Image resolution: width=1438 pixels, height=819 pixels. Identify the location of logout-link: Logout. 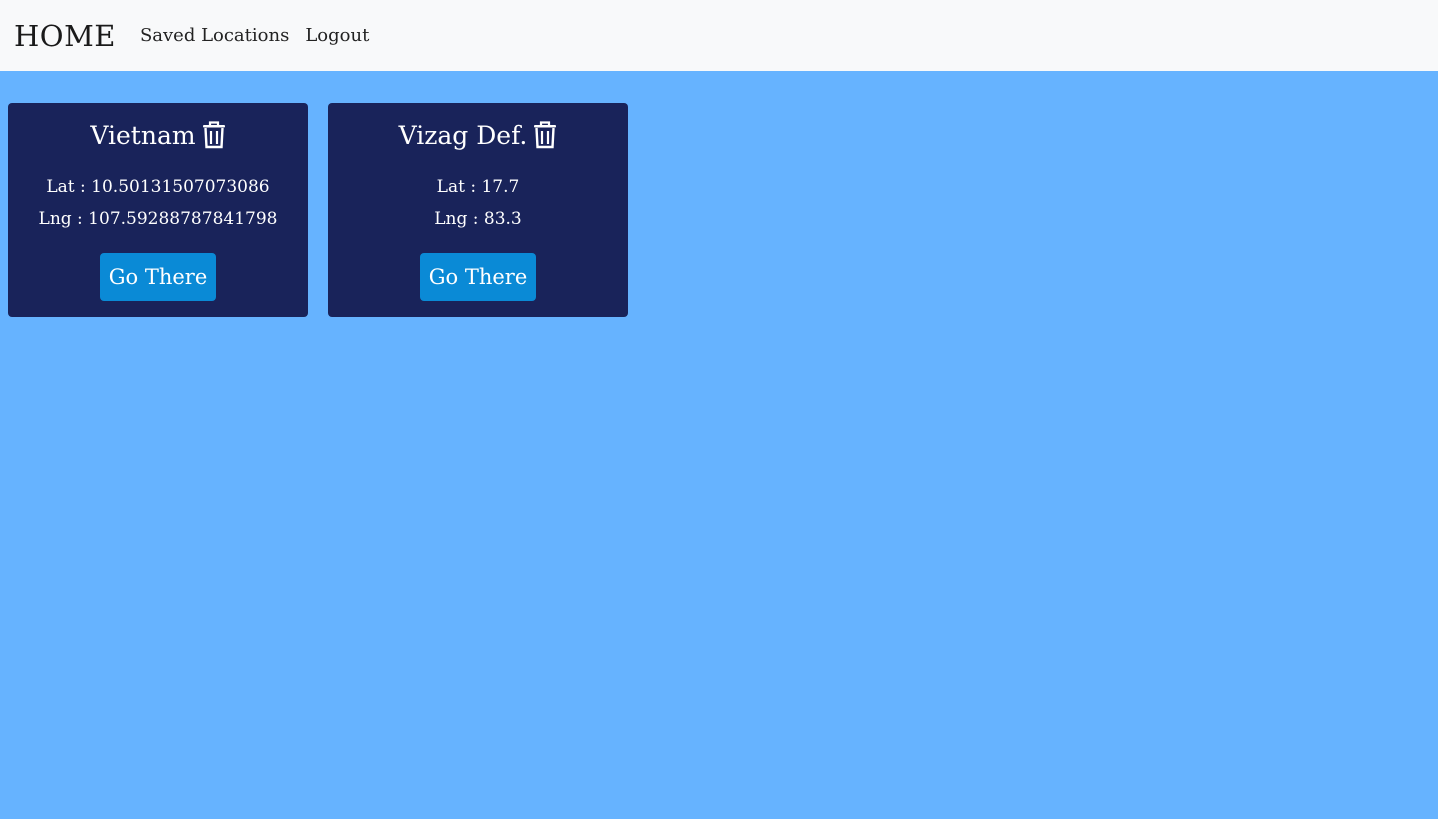
(337, 35).